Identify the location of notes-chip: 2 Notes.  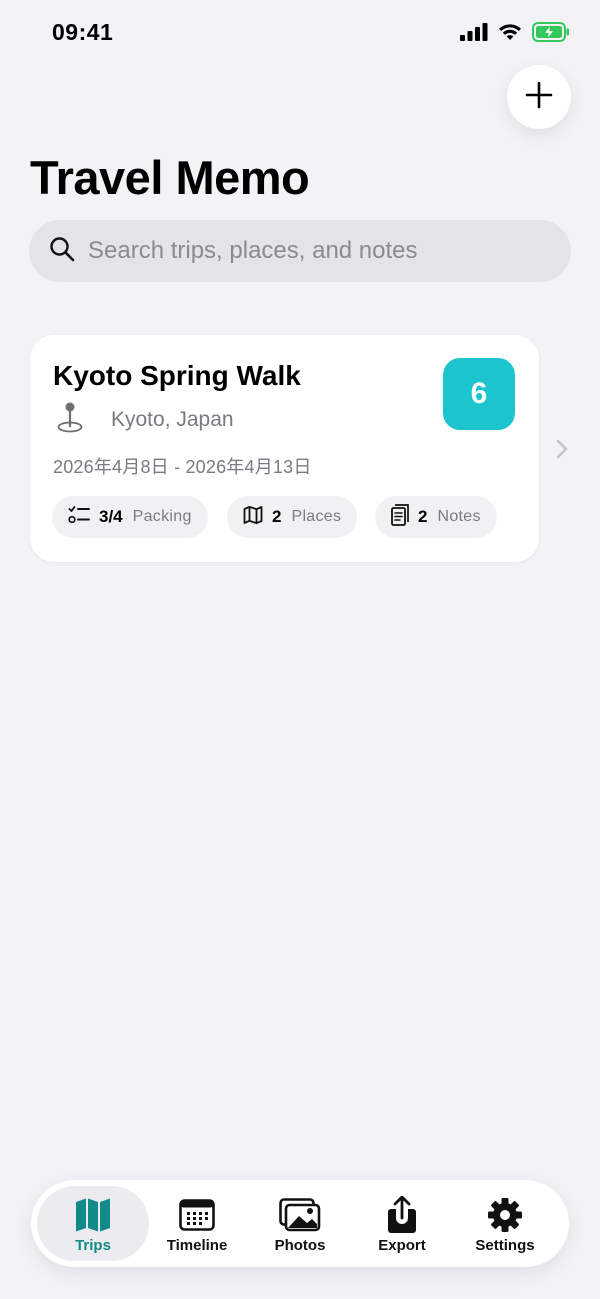
(436, 517).